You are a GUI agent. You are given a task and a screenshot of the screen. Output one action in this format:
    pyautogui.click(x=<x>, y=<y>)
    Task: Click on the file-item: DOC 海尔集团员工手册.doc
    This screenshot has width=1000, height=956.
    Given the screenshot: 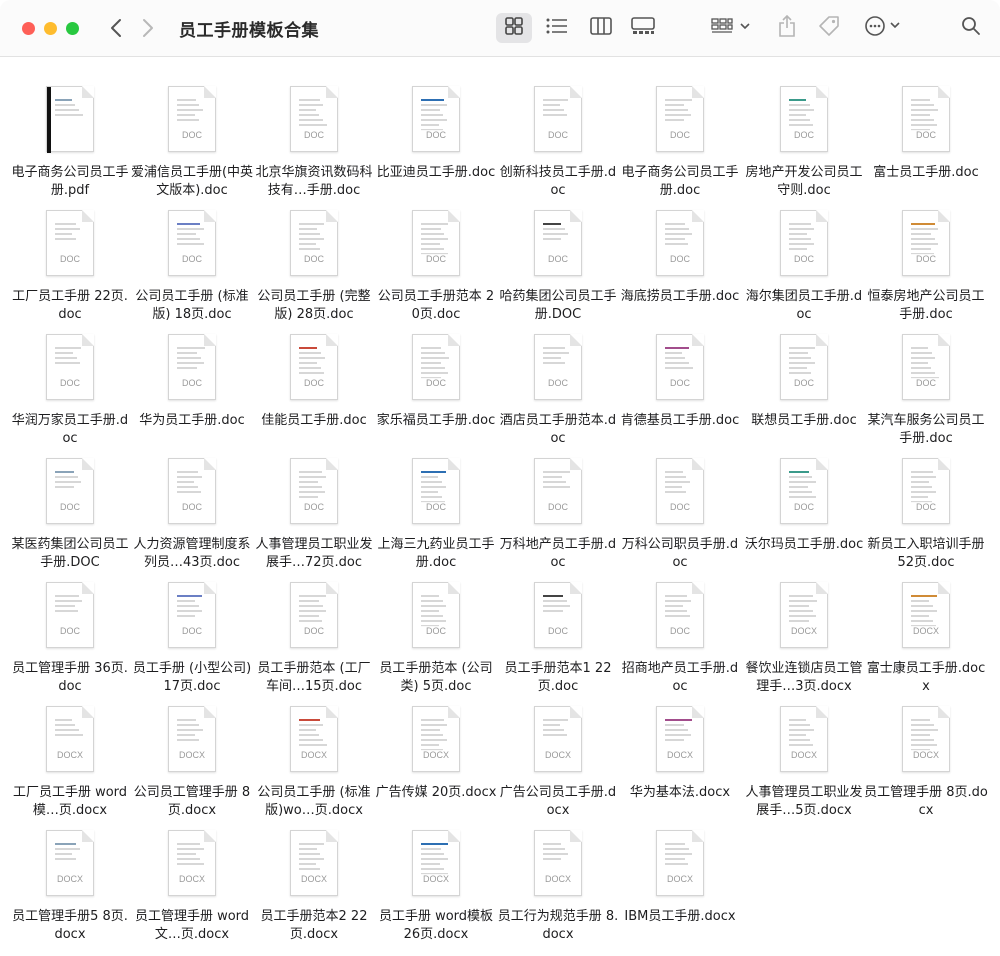 What is the action you would take?
    pyautogui.click(x=804, y=257)
    